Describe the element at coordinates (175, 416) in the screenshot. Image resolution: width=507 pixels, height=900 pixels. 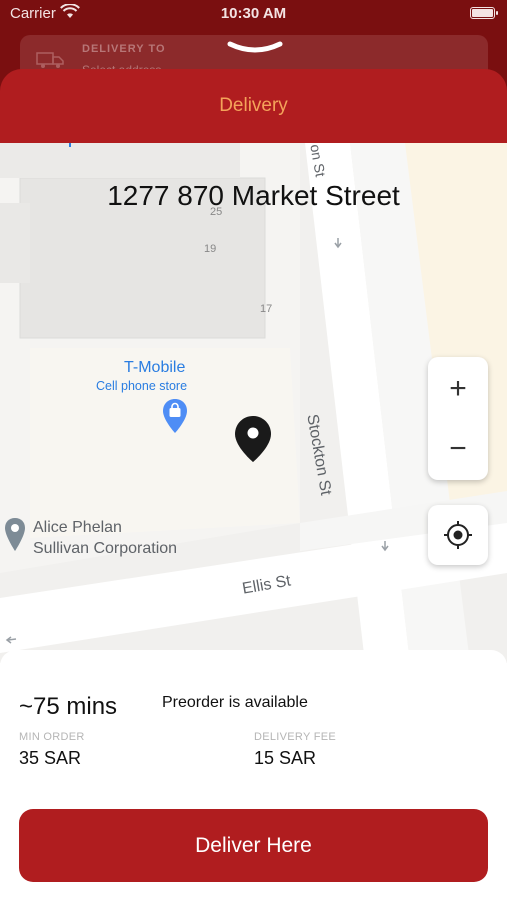
I see `shopping-bag-pin-icon` at that location.